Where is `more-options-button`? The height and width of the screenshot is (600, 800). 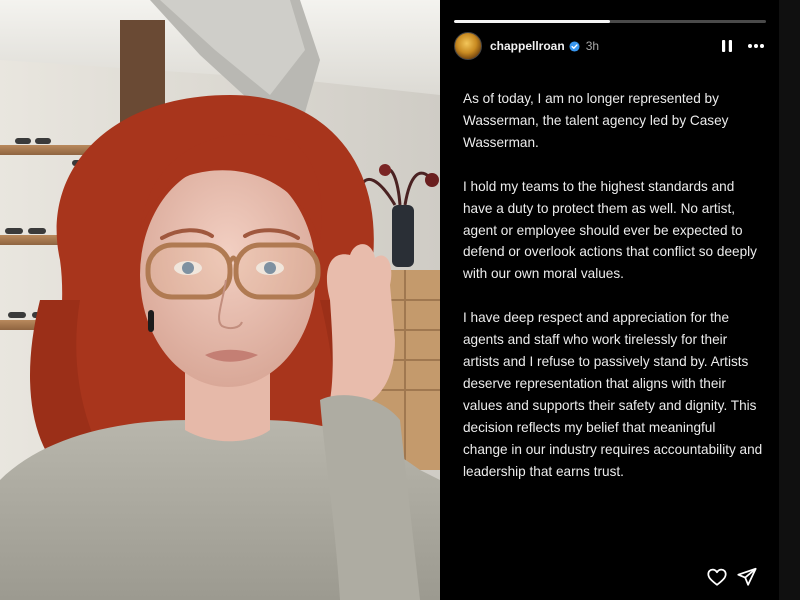
more-options-button is located at coordinates (756, 46).